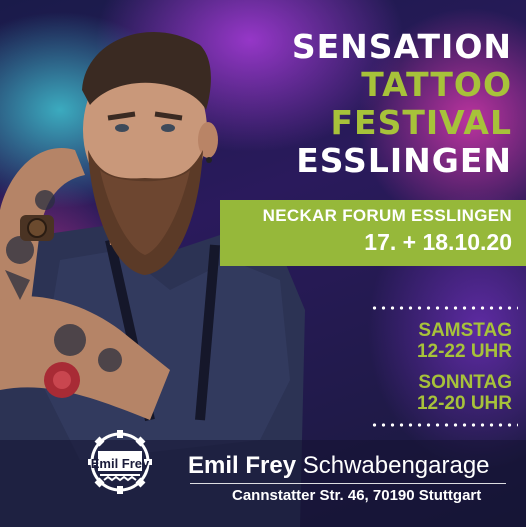  I want to click on dotted-divider-bottom, so click(444, 425).